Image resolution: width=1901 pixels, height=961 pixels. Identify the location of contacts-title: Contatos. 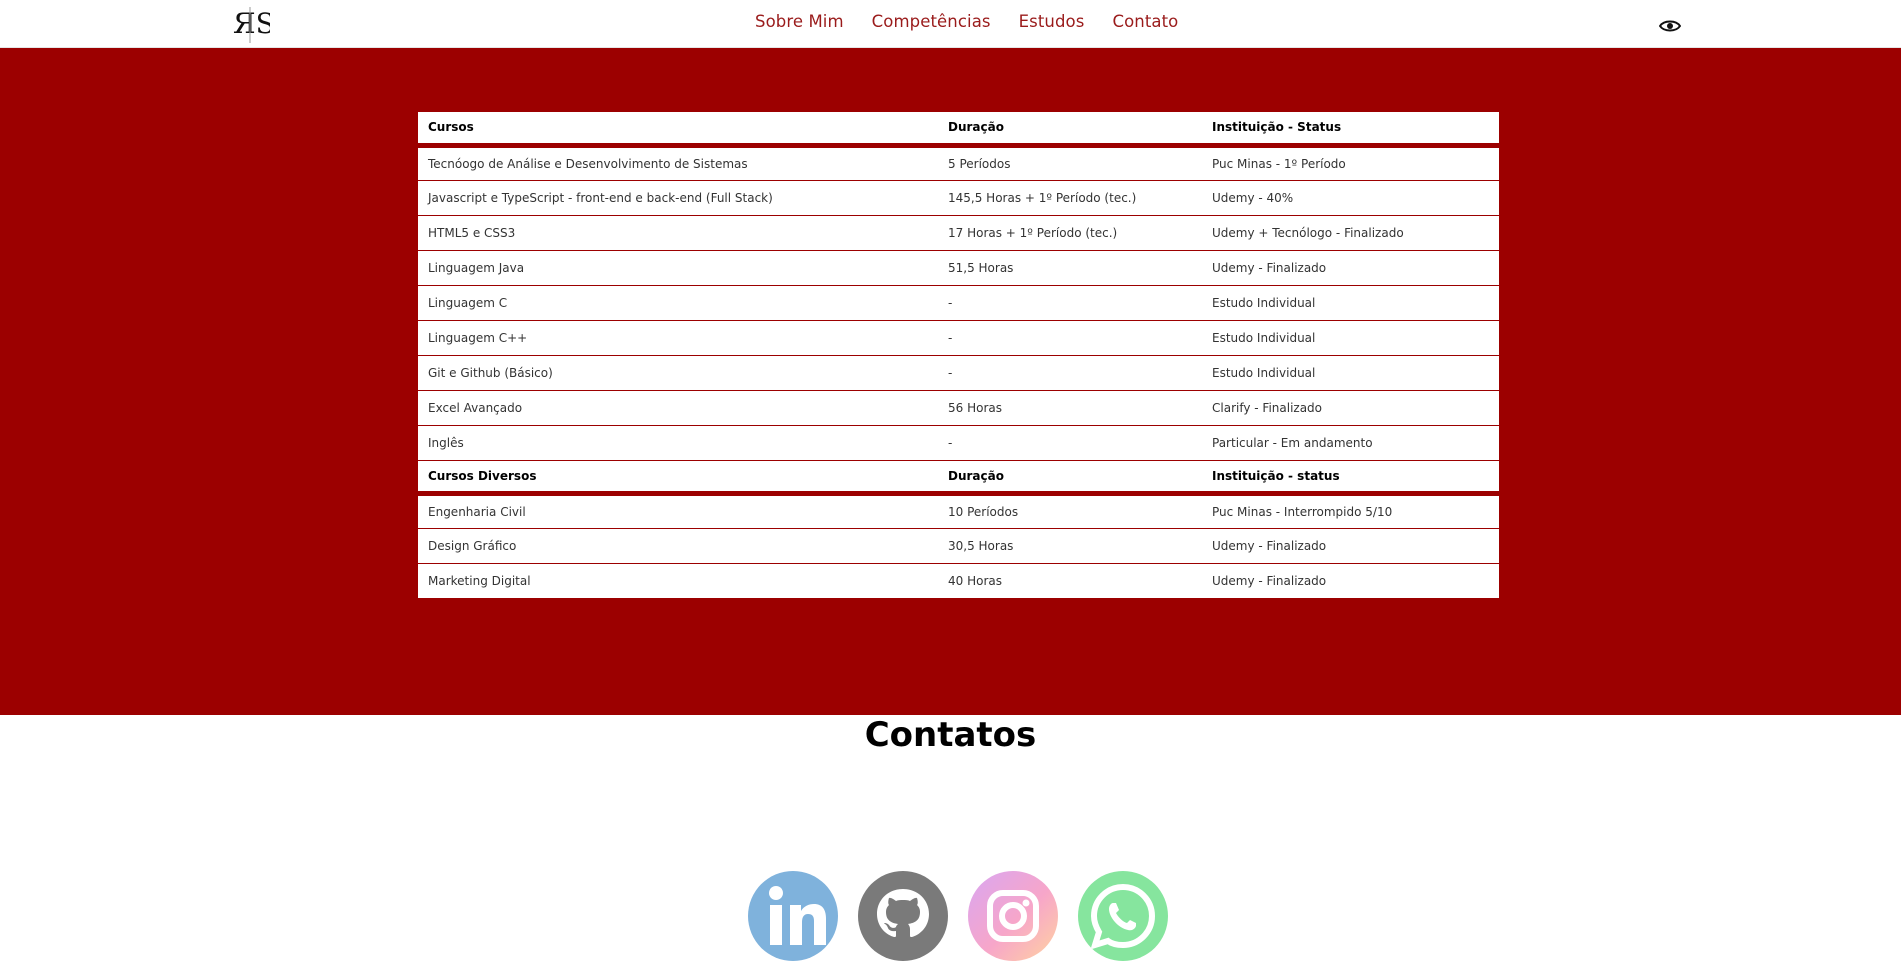
(950, 735).